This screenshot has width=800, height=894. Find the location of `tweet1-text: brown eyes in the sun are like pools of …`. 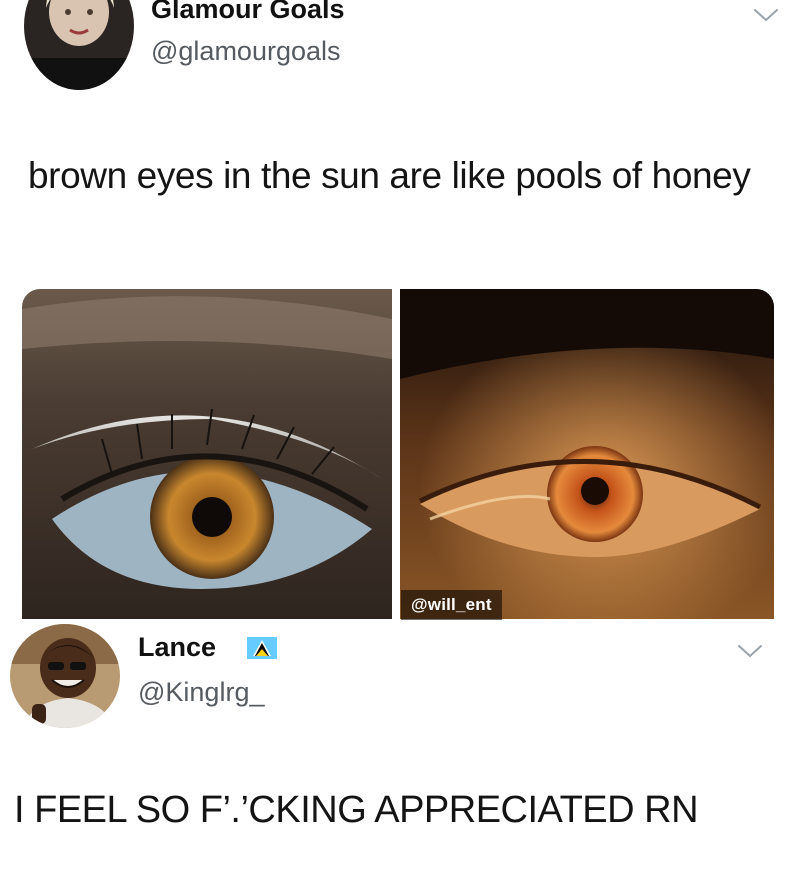

tweet1-text: brown eyes in the sun are like pools of … is located at coordinates (389, 175).